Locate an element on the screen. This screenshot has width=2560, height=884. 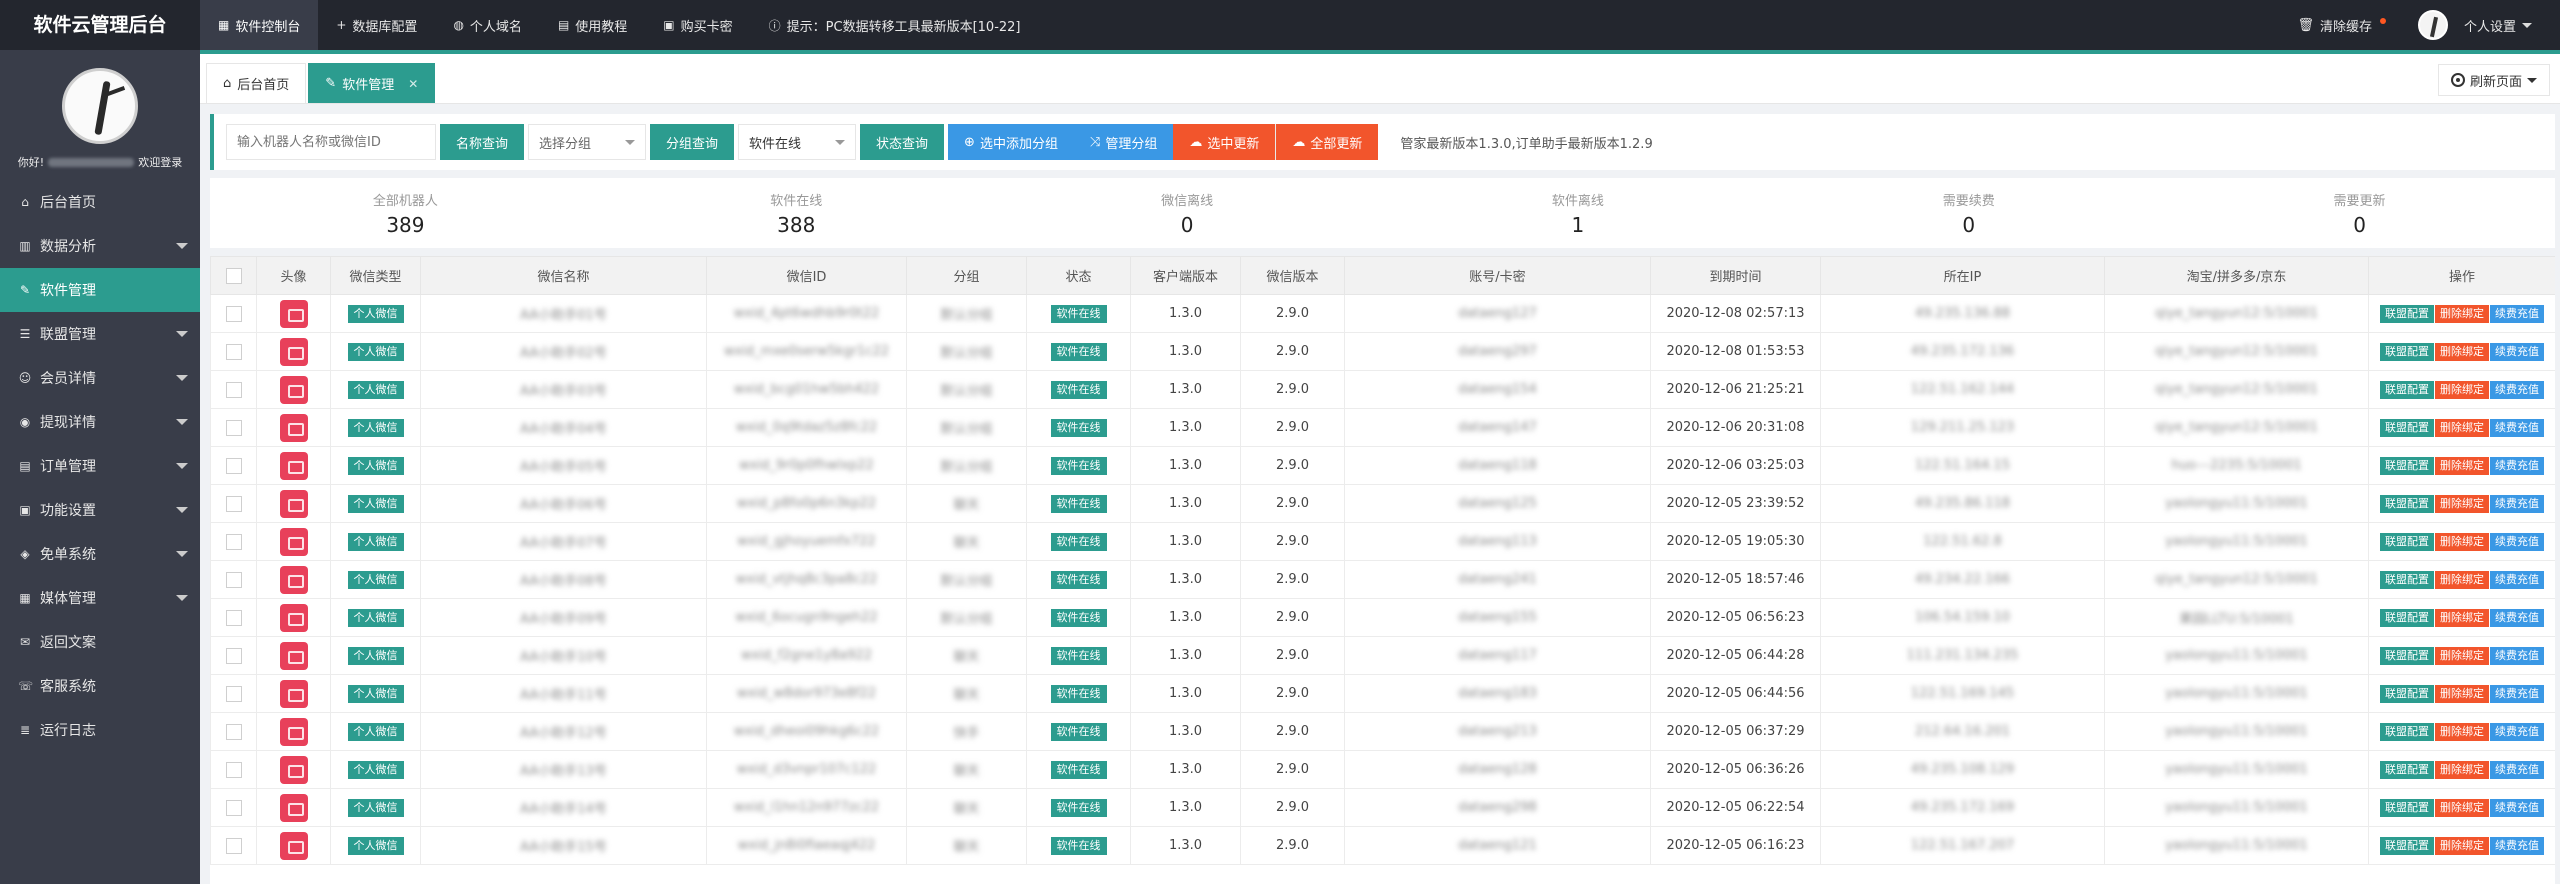
status-select: 软件在线 is located at coordinates (797, 142).